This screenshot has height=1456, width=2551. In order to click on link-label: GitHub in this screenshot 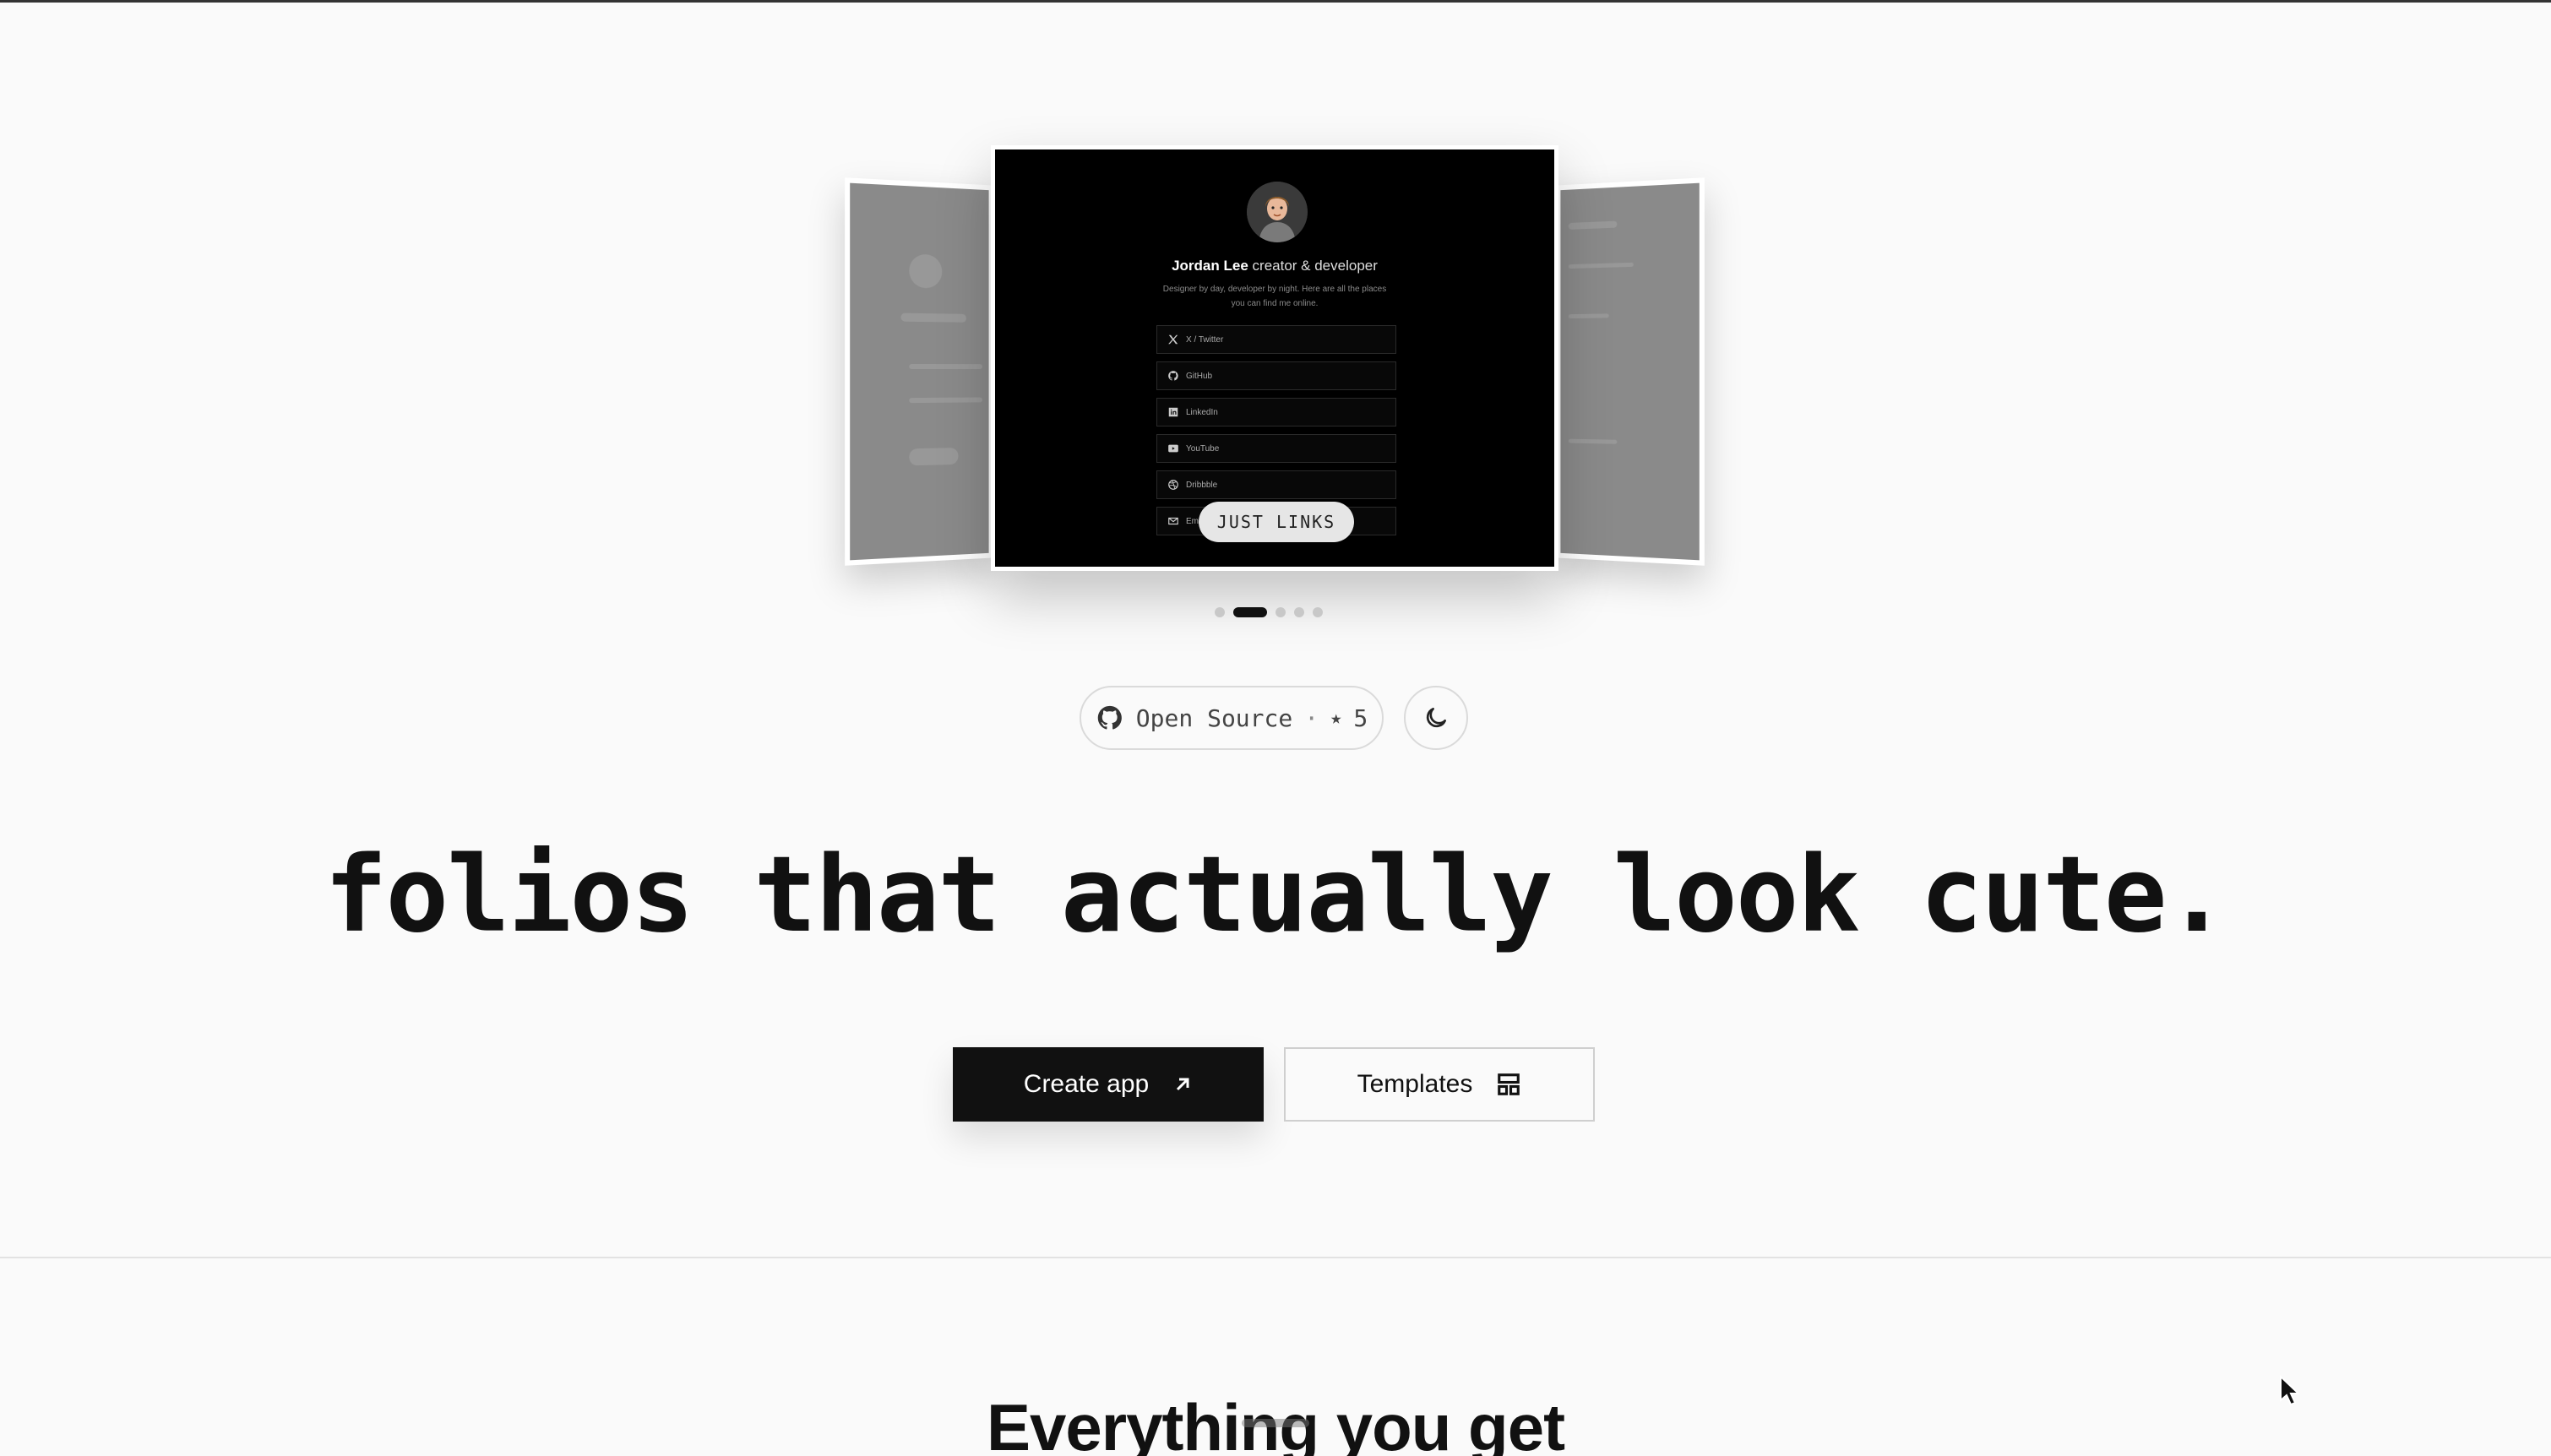, I will do `click(1199, 376)`.